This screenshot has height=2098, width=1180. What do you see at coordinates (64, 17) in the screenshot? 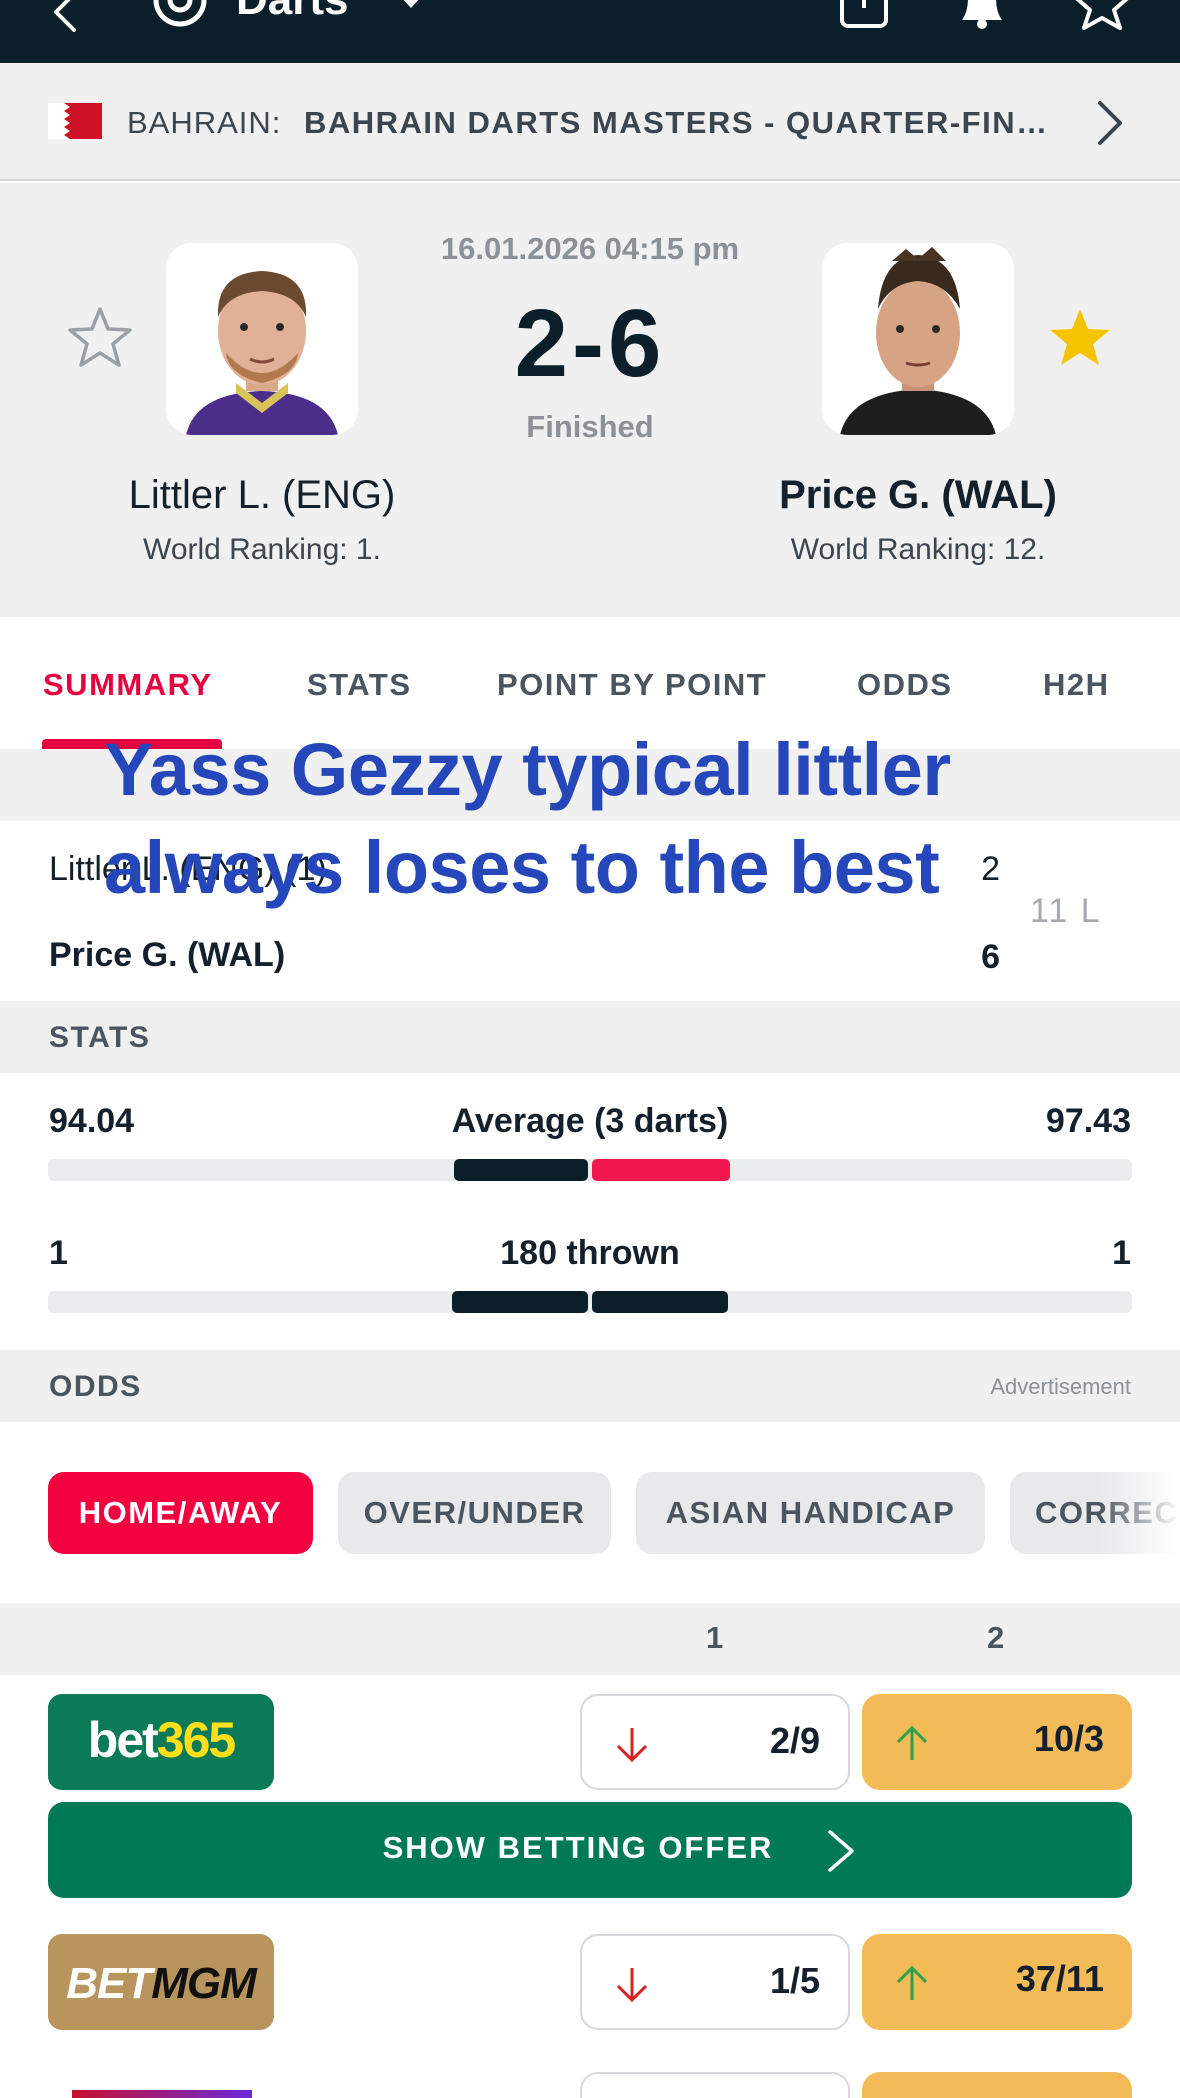
I see `back-arrow-icon` at bounding box center [64, 17].